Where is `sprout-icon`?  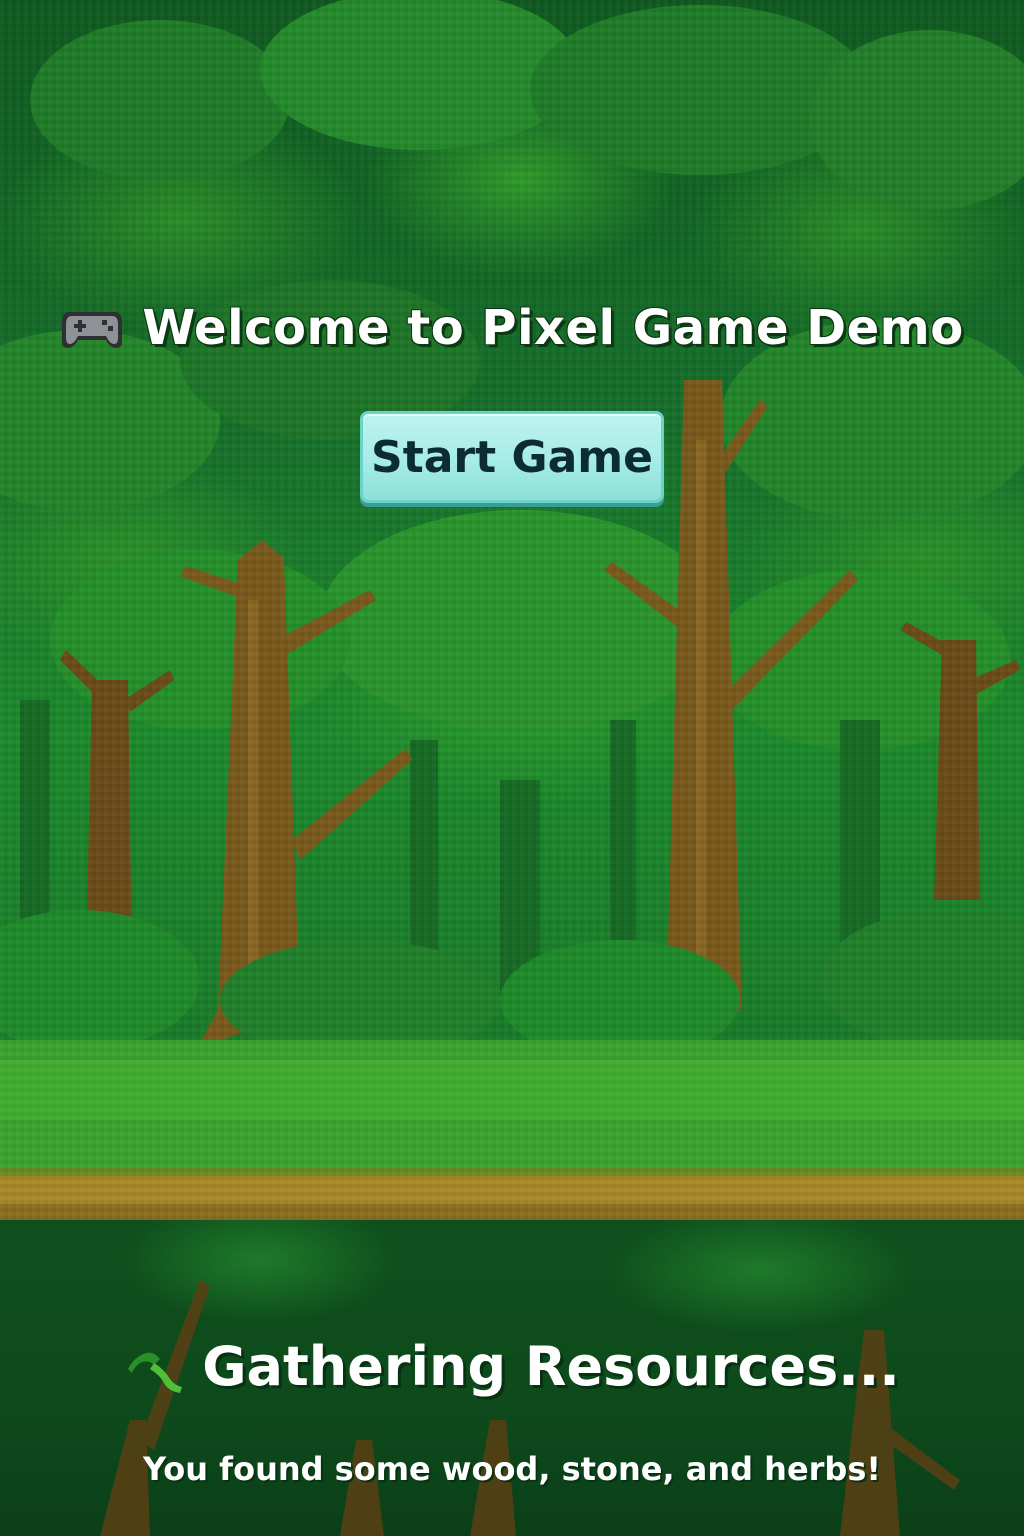 sprout-icon is located at coordinates (156, 1367).